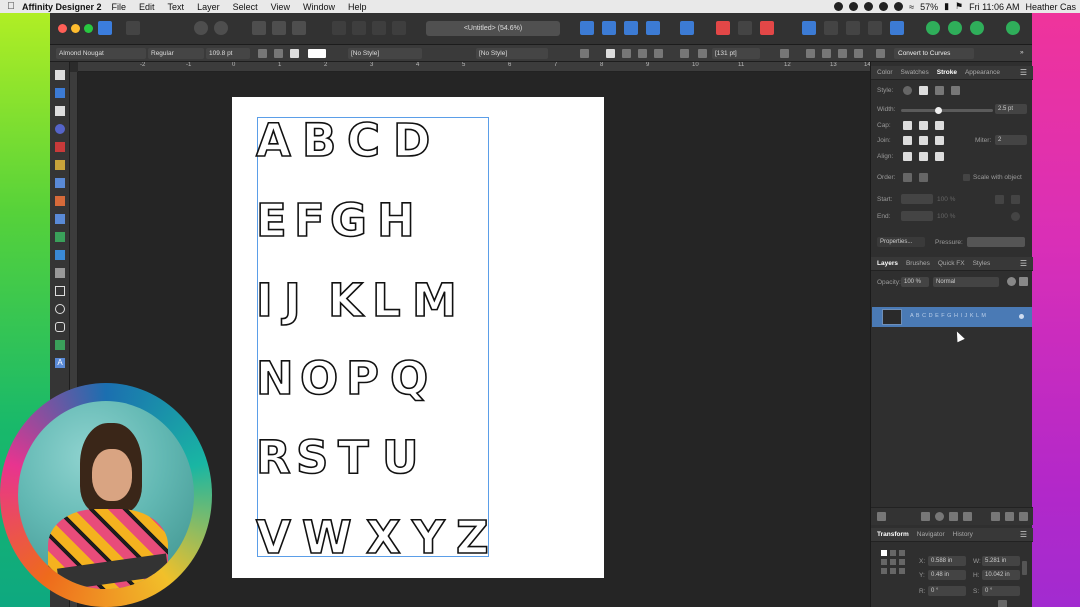 This screenshot has height=607, width=1080. Describe the element at coordinates (684, 53) in the screenshot. I see `bullets-icon` at that location.